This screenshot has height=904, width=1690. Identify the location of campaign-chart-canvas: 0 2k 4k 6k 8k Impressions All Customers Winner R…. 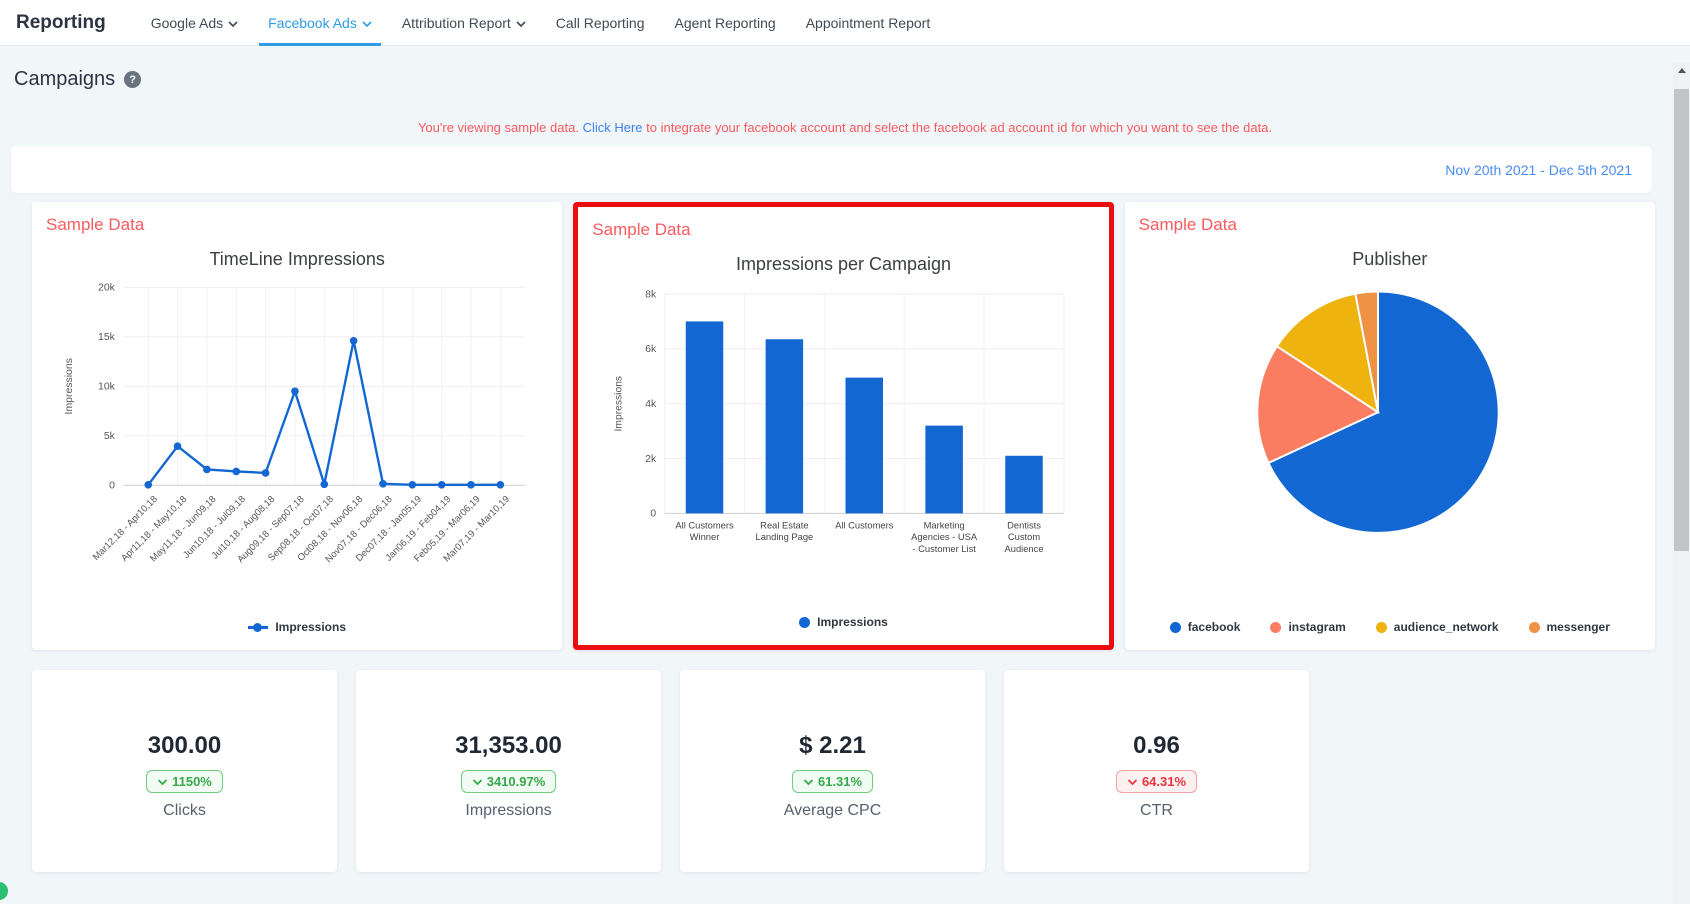
(843, 444).